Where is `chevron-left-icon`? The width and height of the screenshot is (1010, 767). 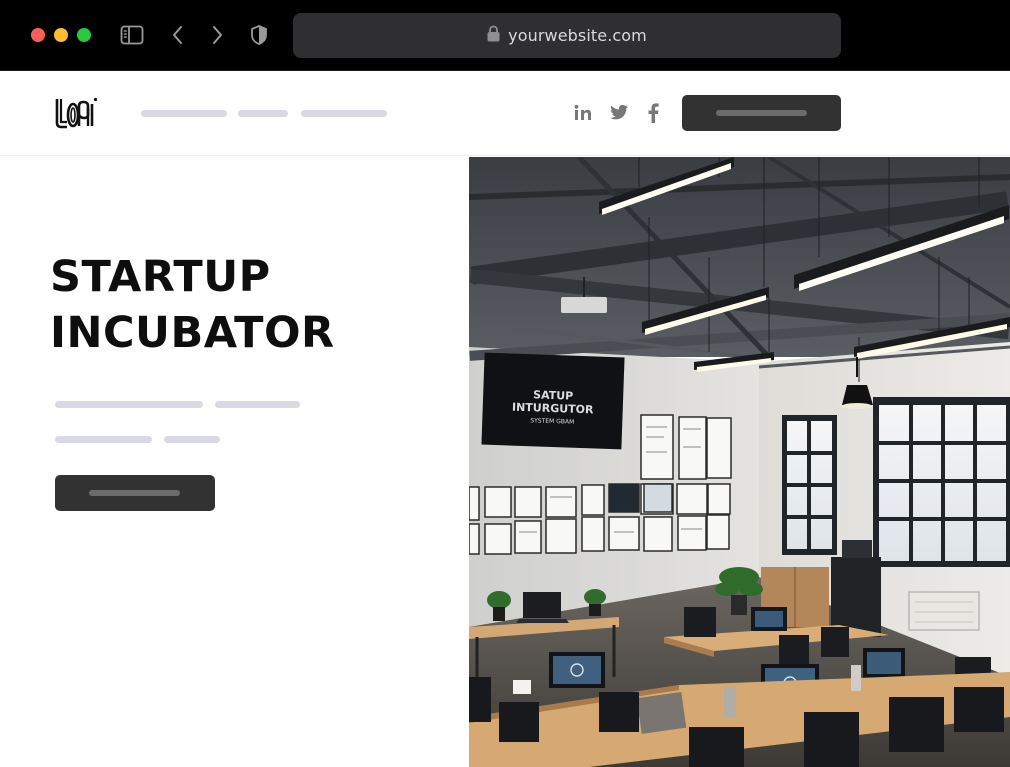 chevron-left-icon is located at coordinates (178, 35).